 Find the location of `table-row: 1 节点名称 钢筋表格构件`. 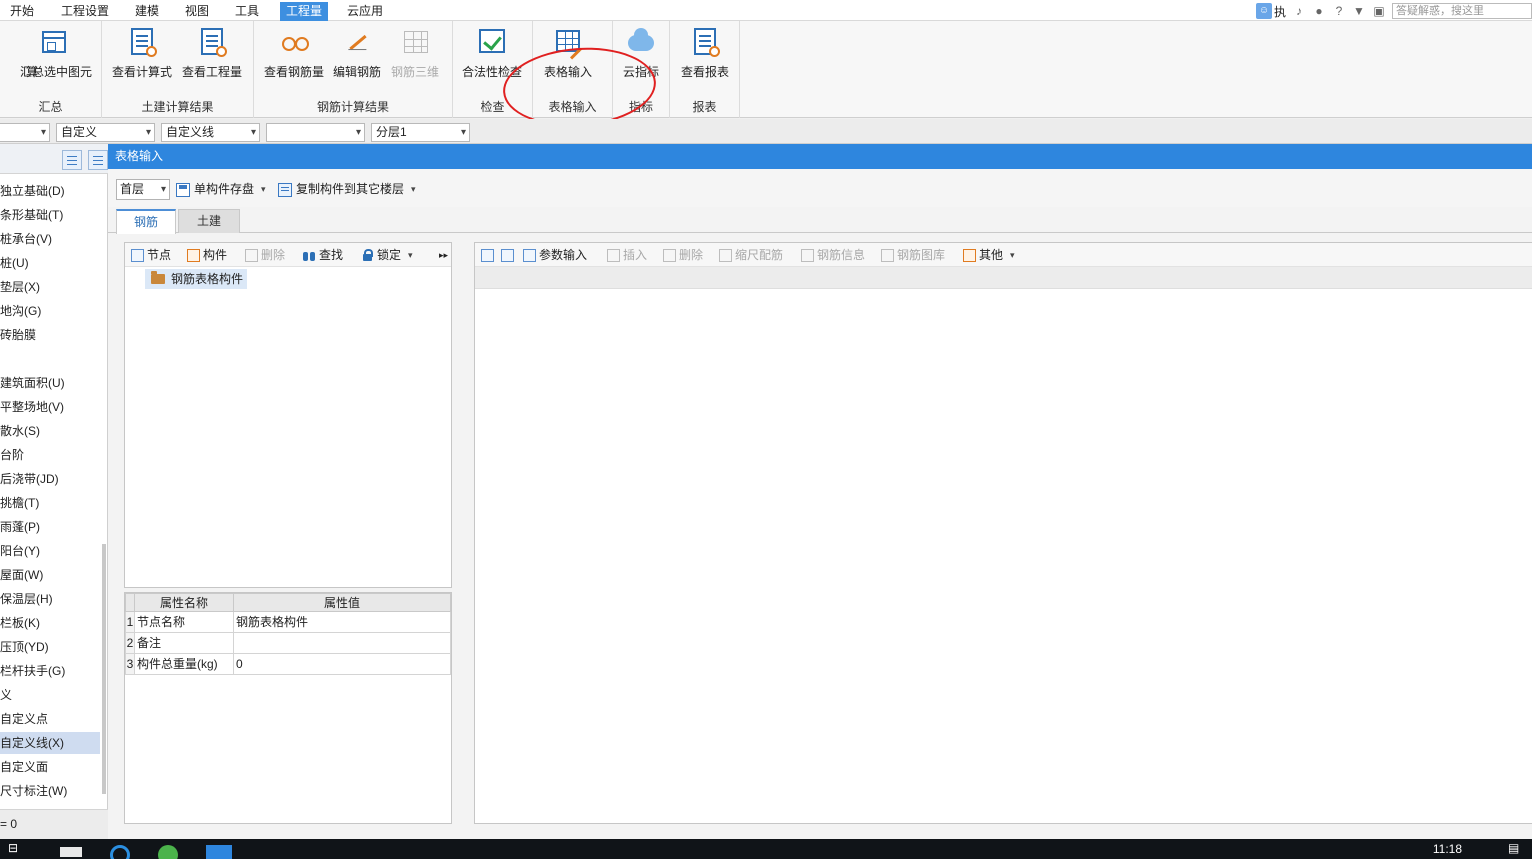

table-row: 1 节点名称 钢筋表格构件 is located at coordinates (288, 622).